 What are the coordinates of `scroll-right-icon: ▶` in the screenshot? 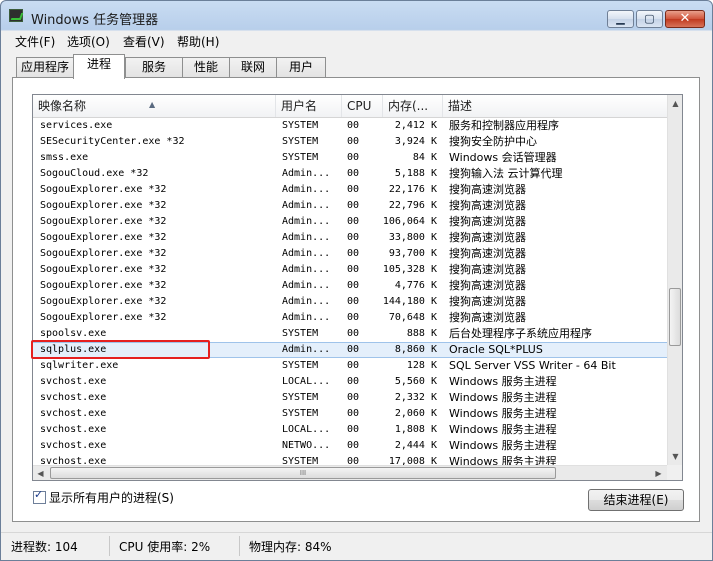 It's located at (658, 472).